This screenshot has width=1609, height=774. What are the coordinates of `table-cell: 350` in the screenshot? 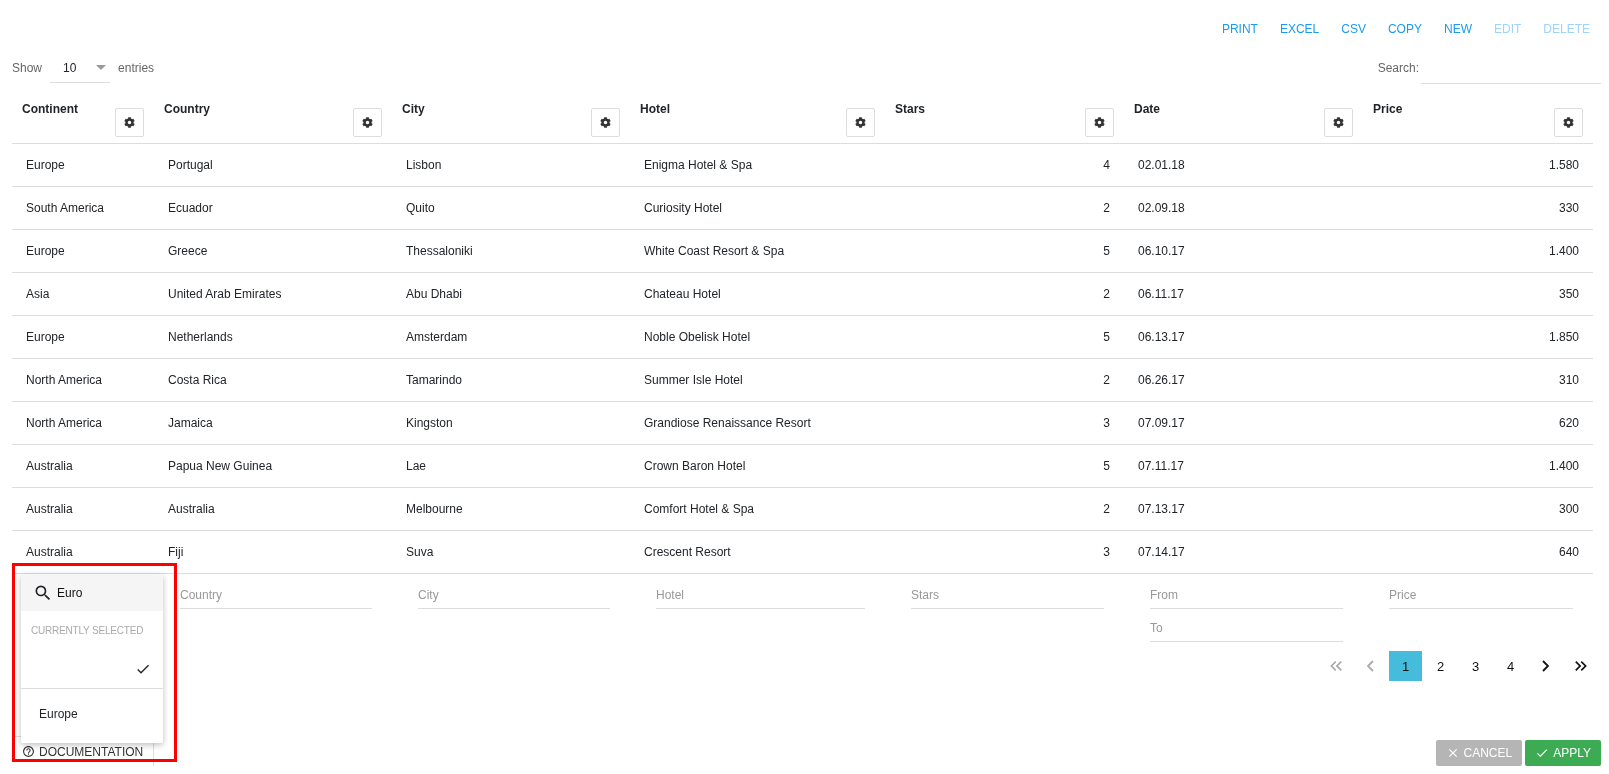 It's located at (1478, 294).